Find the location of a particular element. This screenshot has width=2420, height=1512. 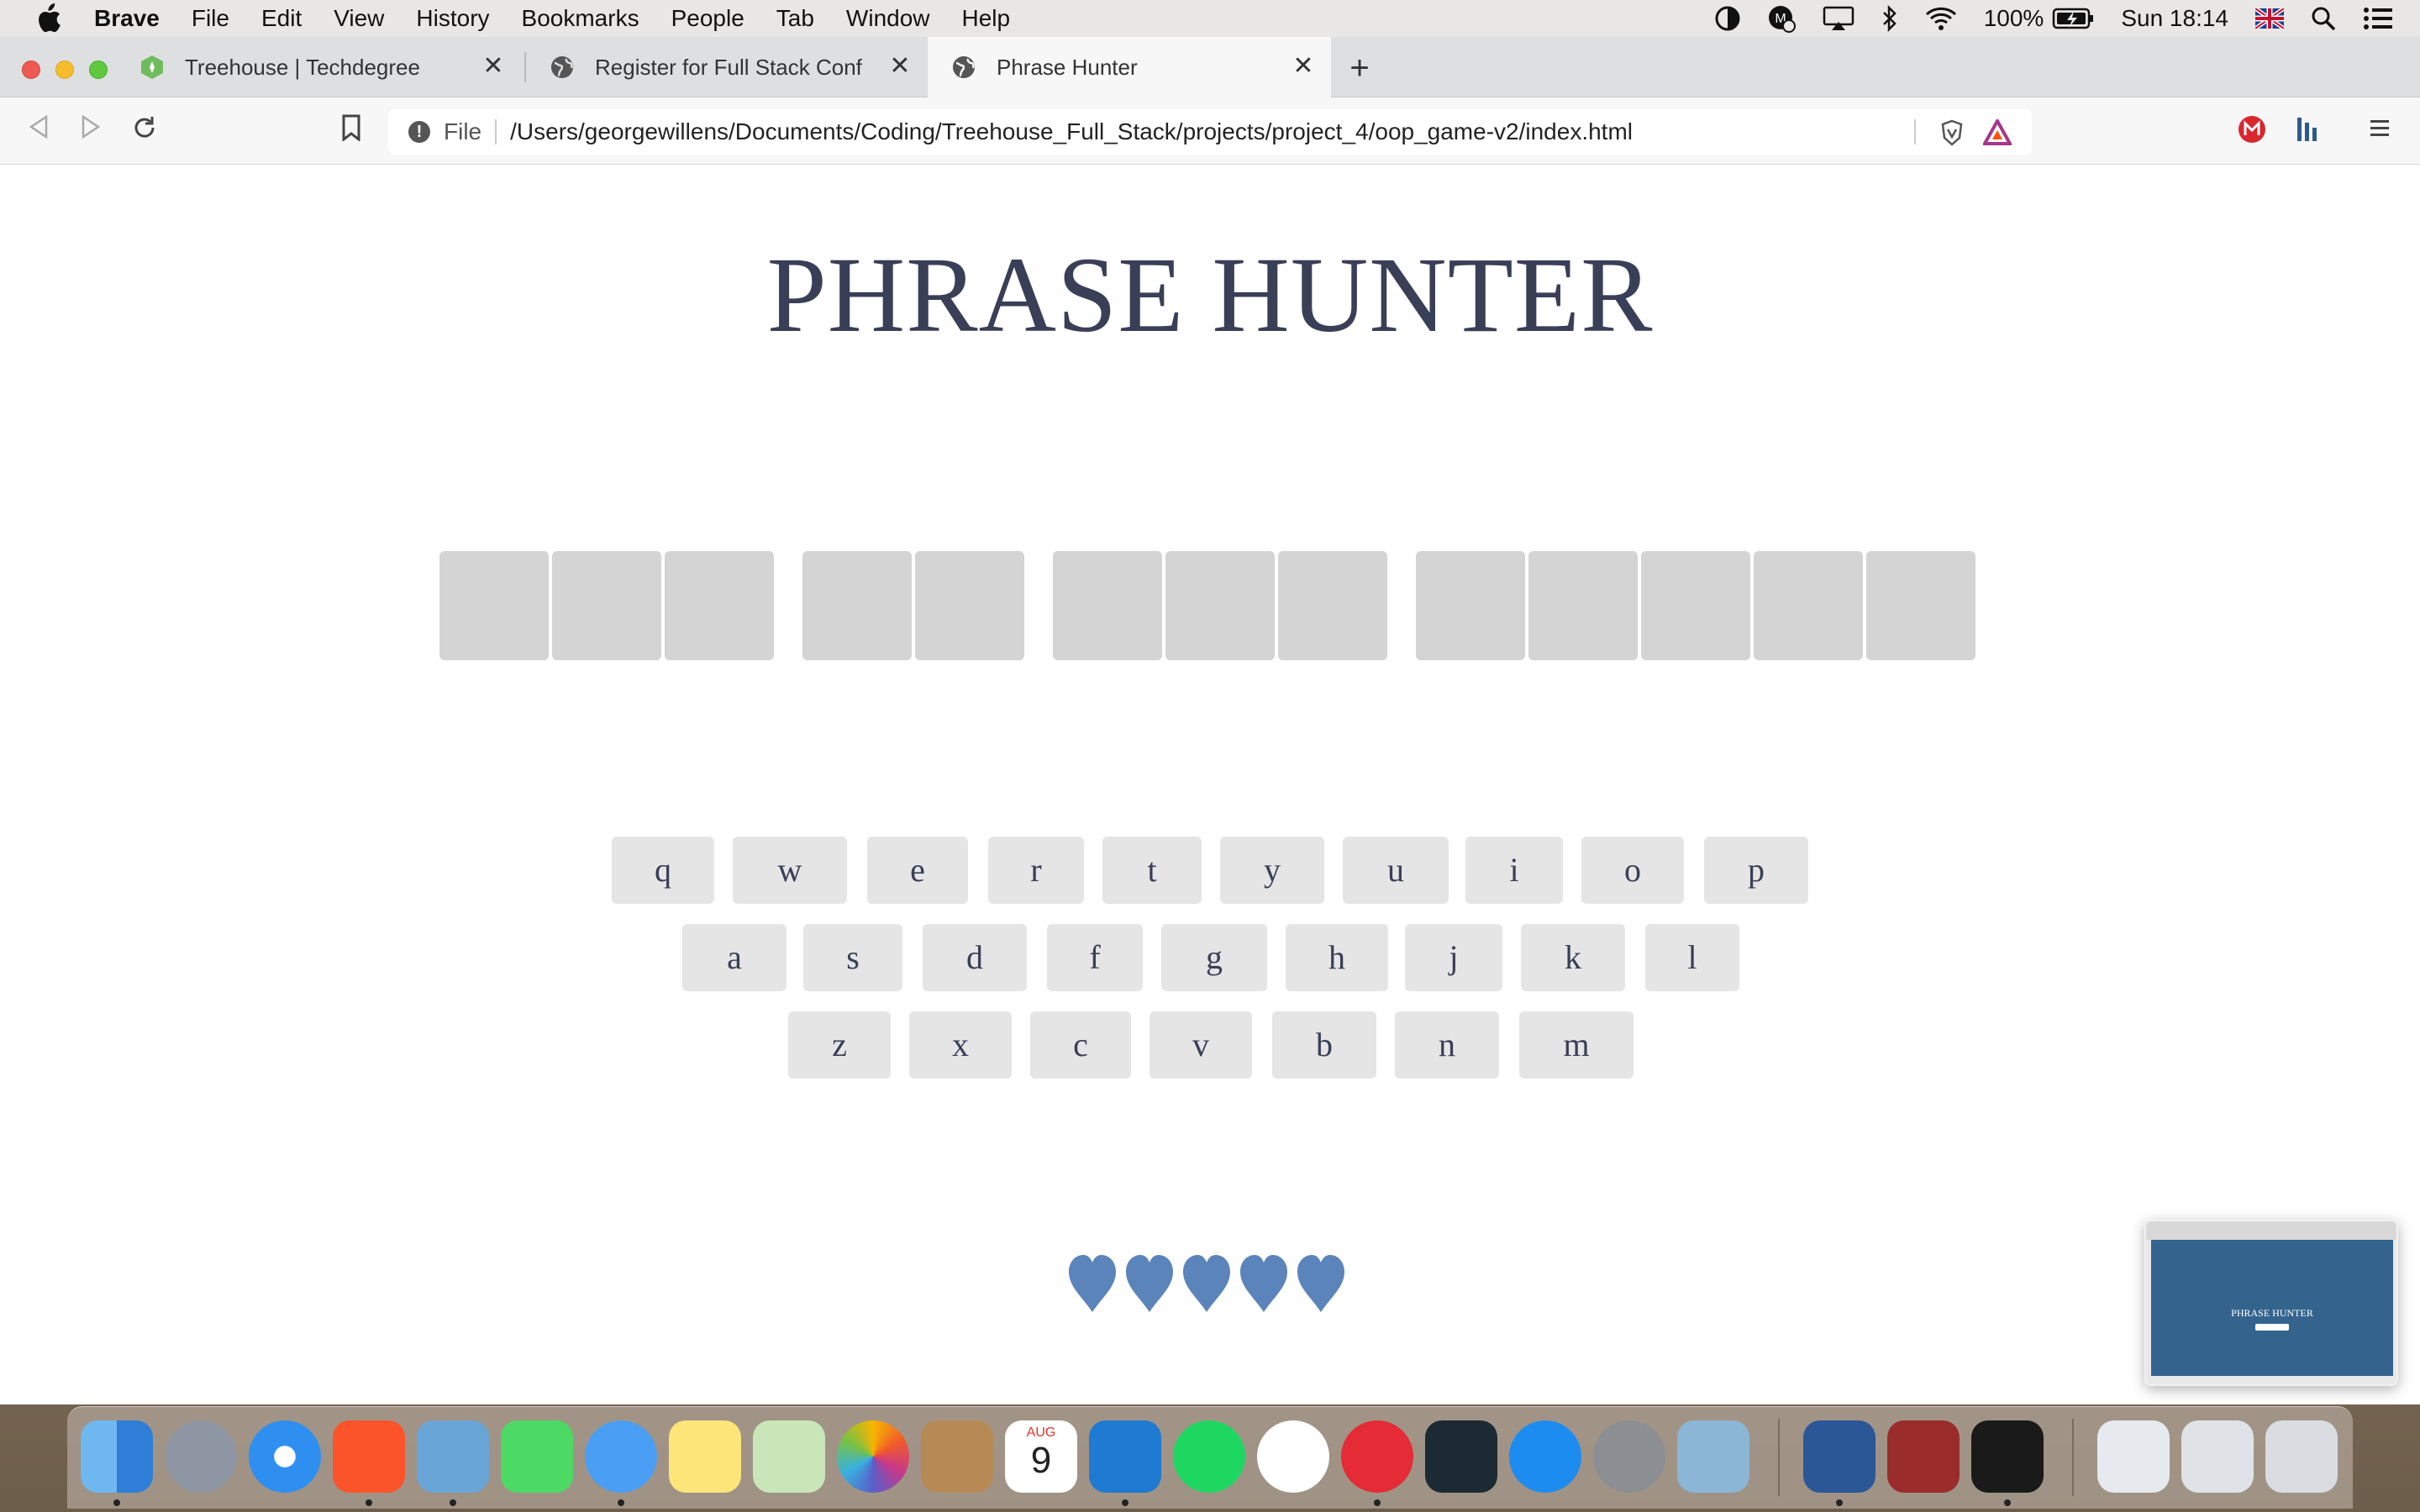

key-d: d is located at coordinates (975, 957).